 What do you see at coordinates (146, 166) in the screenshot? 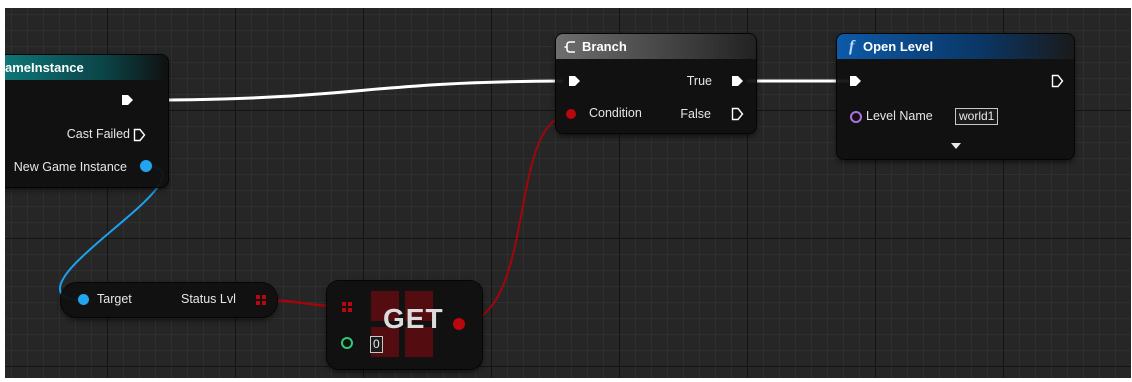
I see `new-game-instance-pin` at bounding box center [146, 166].